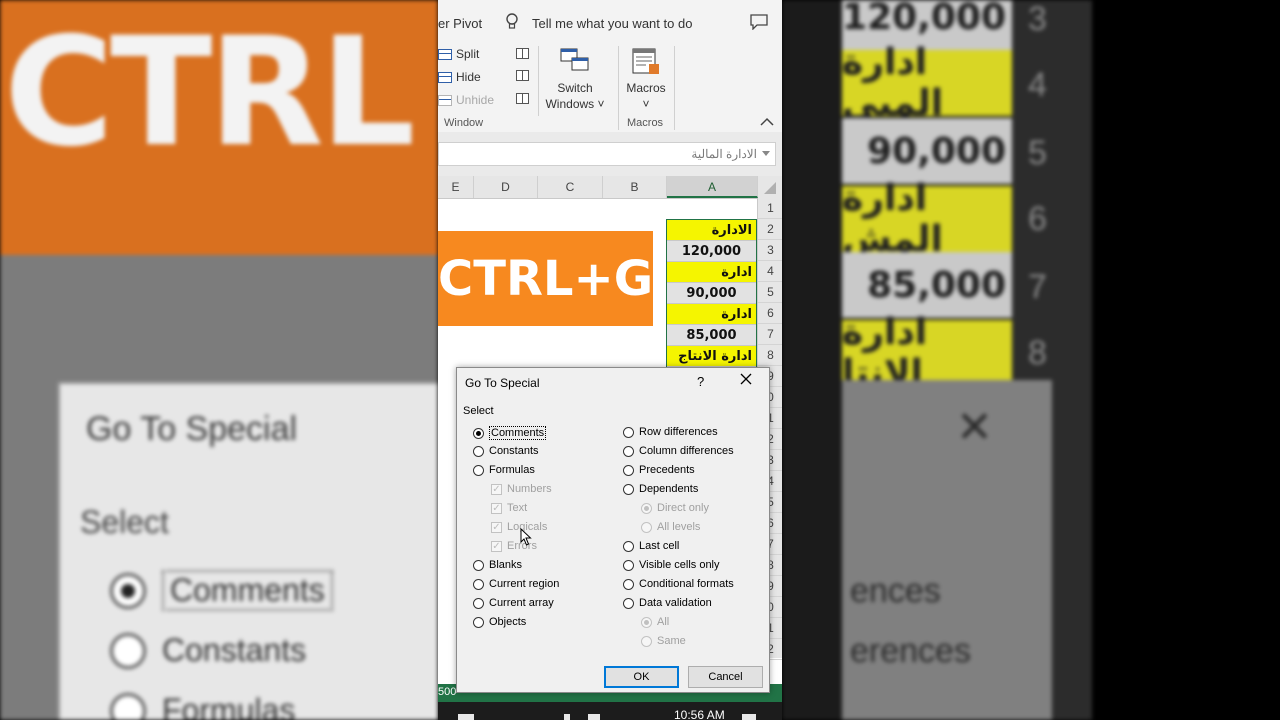 This screenshot has height=720, width=1280. I want to click on option-visible-cells-only: Visible cells only, so click(671, 565).